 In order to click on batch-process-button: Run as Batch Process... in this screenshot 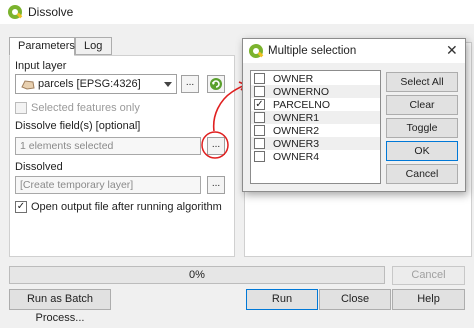, I will do `click(60, 306)`.